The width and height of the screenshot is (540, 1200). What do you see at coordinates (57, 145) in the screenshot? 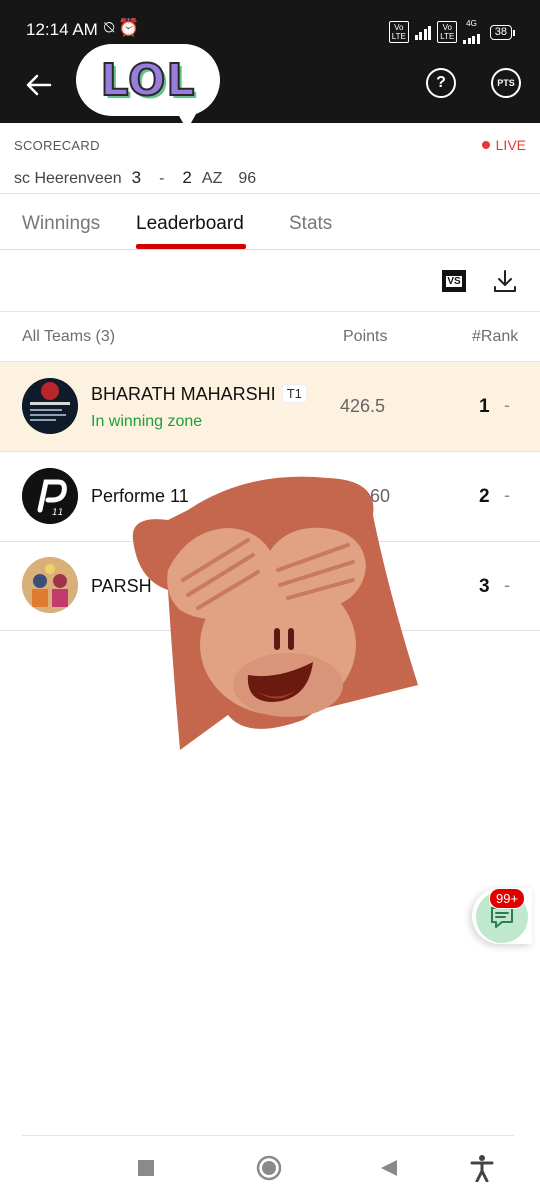
I see `scorecard-label: SCORECARD` at bounding box center [57, 145].